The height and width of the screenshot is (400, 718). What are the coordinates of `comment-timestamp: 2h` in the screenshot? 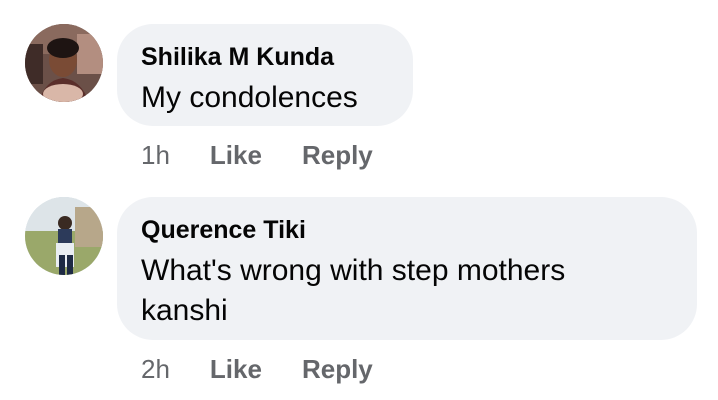 It's located at (155, 369).